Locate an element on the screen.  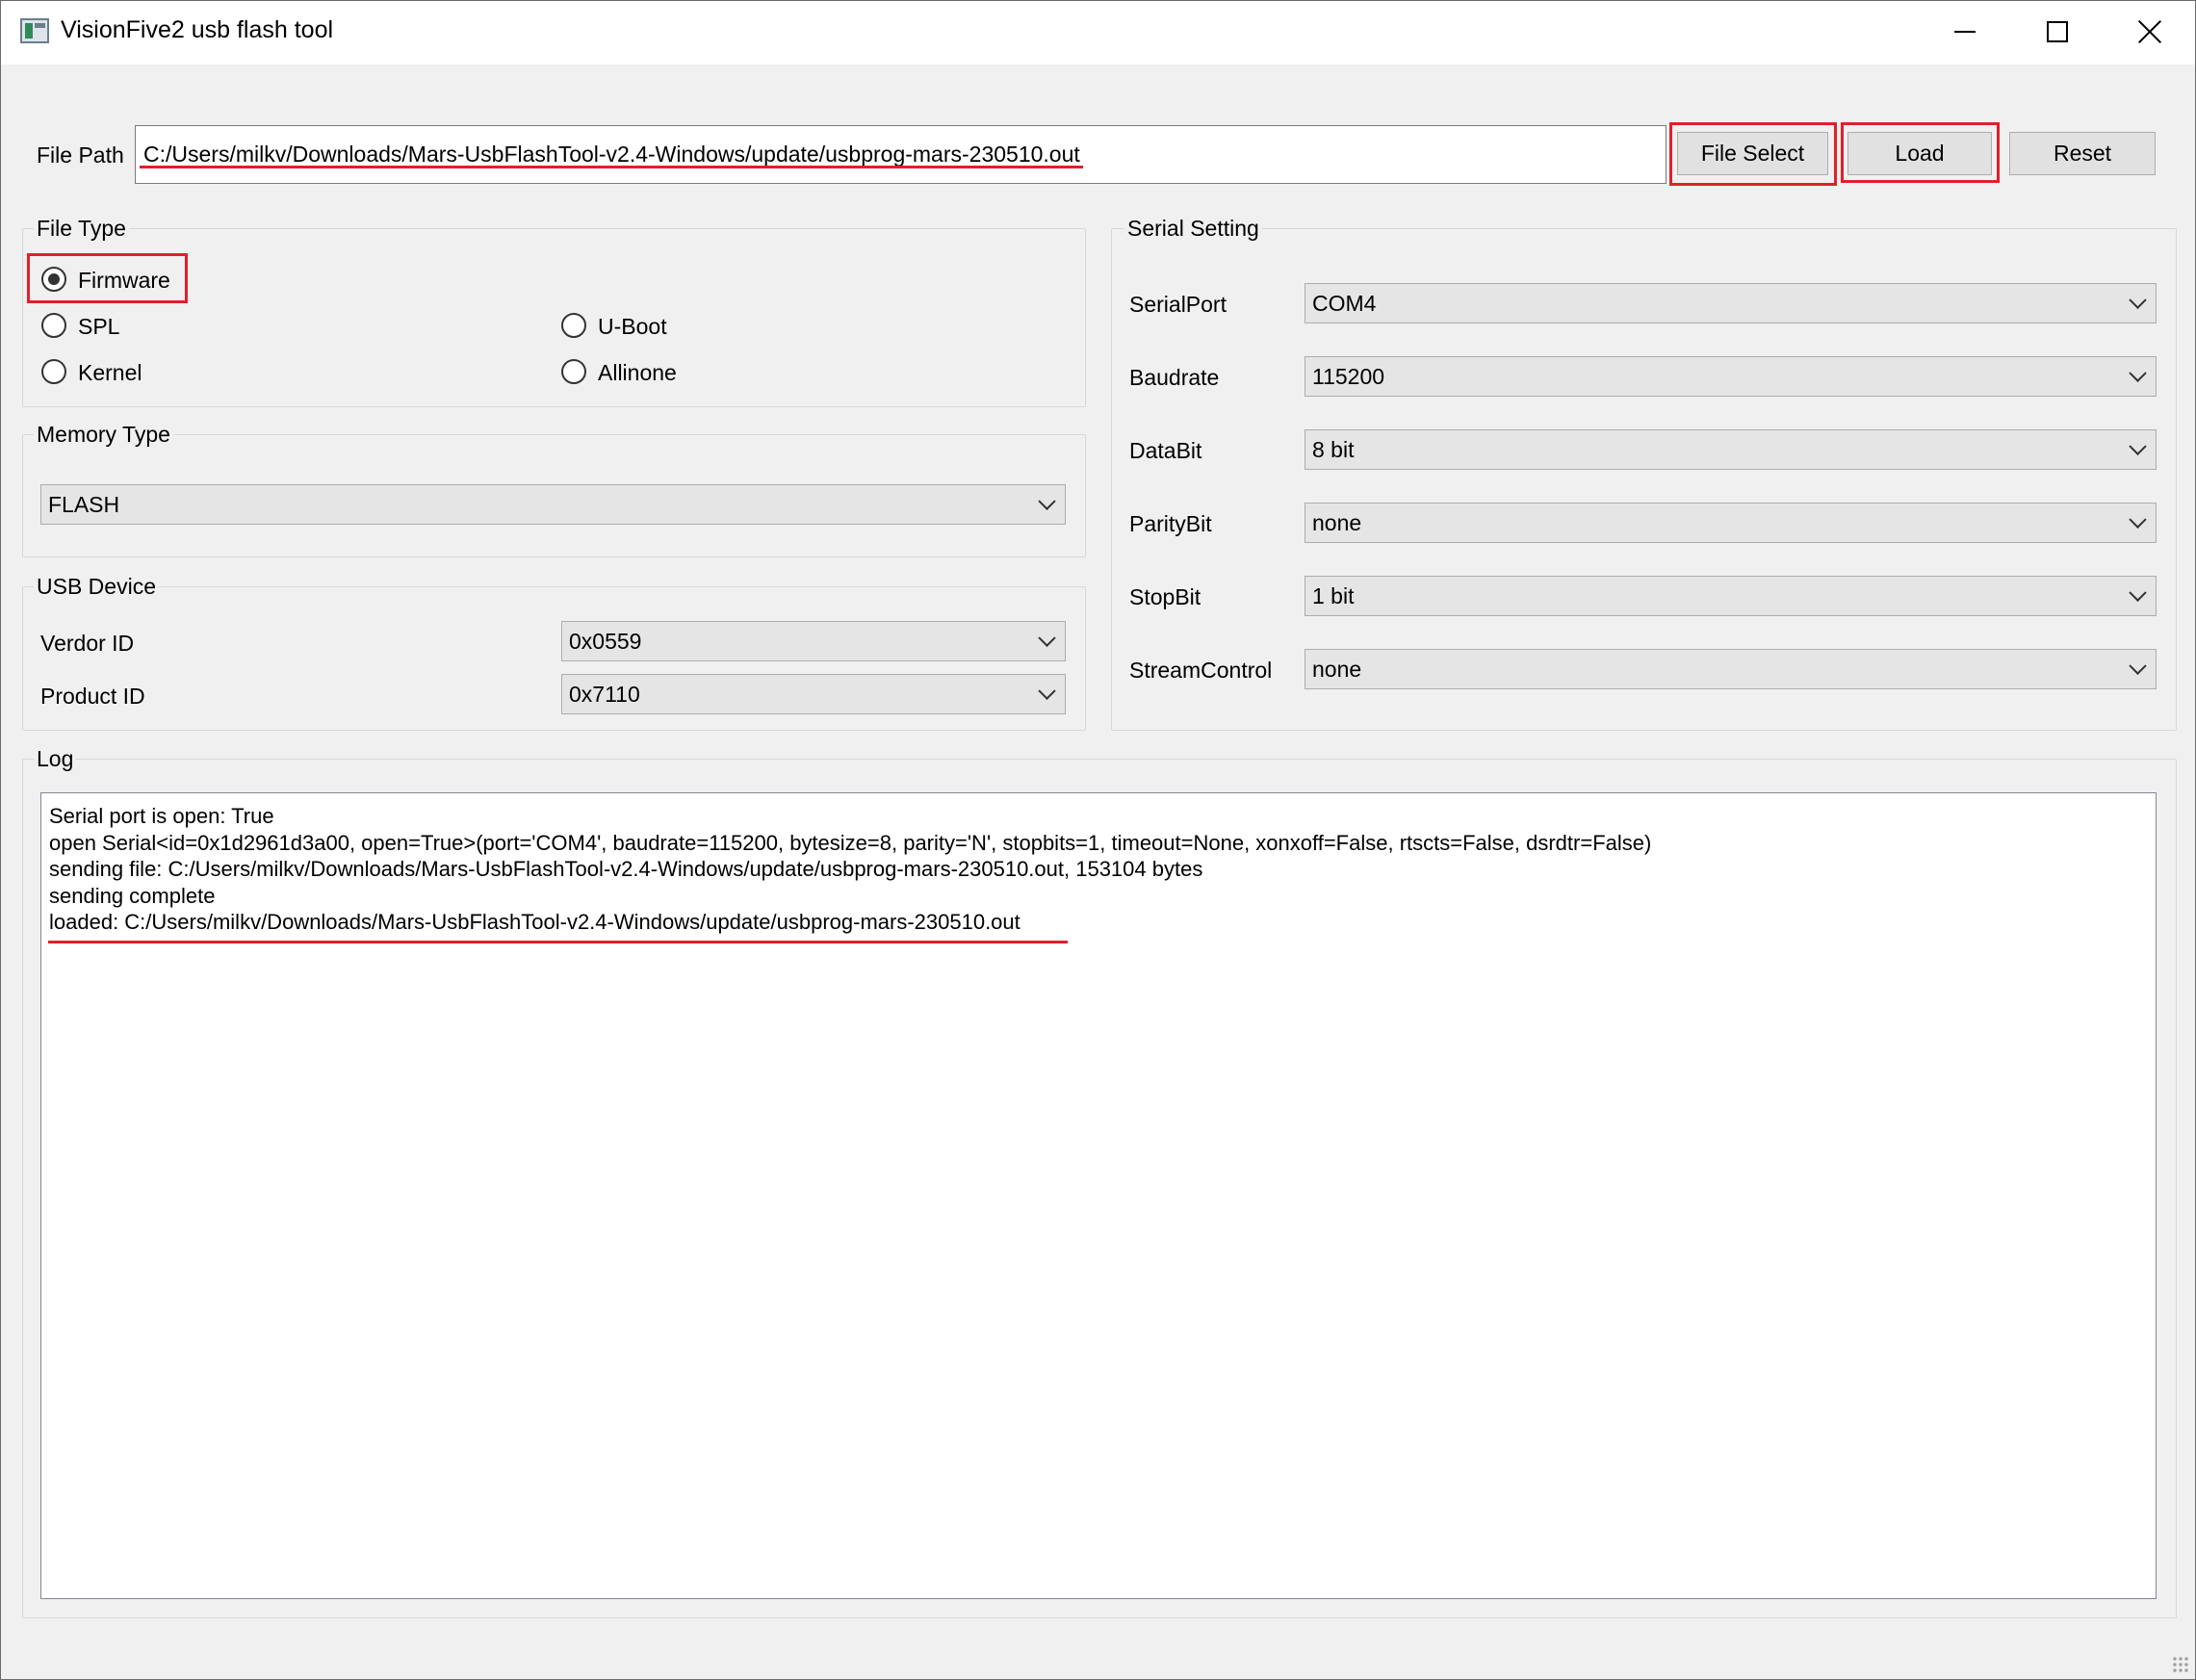
paritybit-select: none is located at coordinates (1731, 523).